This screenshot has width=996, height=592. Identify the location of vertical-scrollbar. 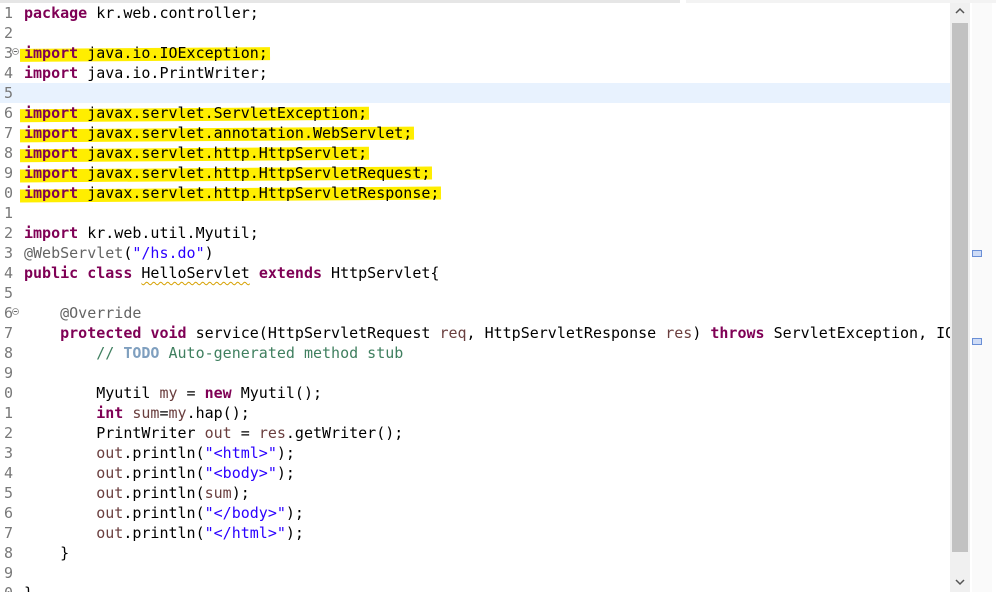
(973, 297).